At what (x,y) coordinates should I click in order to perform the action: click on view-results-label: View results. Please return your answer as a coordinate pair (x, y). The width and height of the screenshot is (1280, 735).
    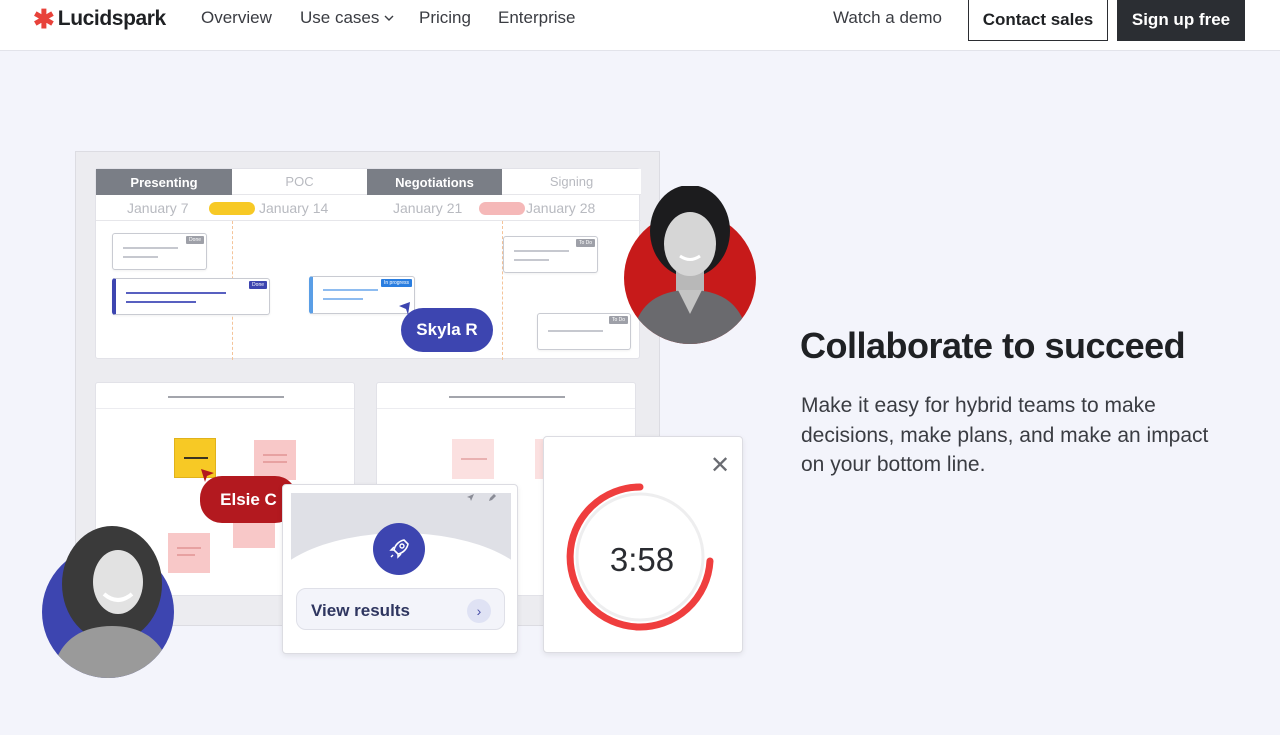
    Looking at the image, I should click on (360, 610).